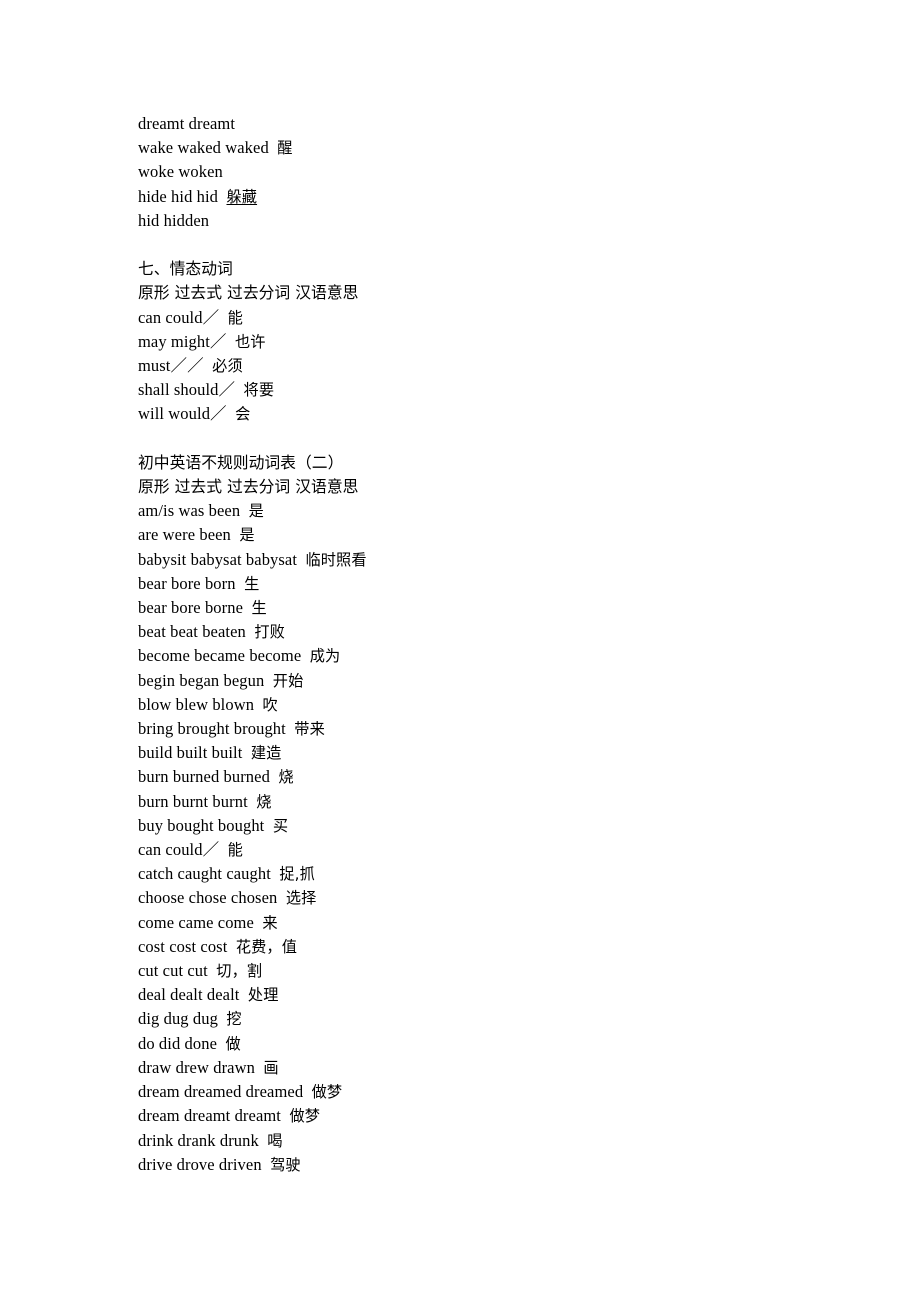 The height and width of the screenshot is (1302, 920). I want to click on verb-meaning-text: 来, so click(270, 922).